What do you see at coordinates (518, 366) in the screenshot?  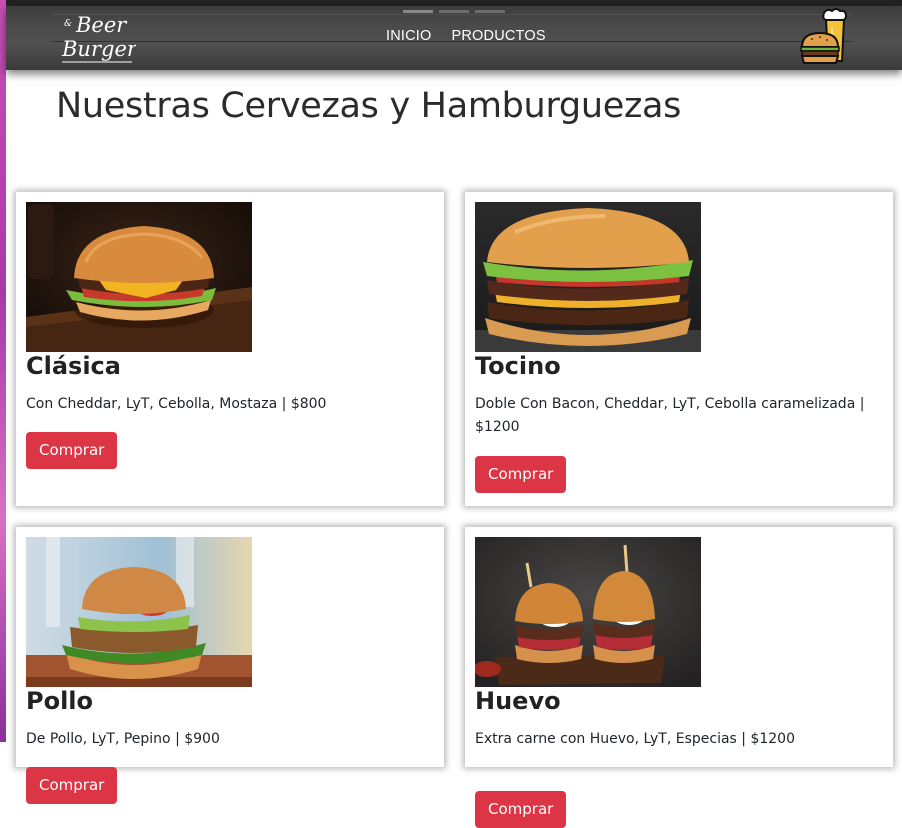 I see `product-title: Tocino` at bounding box center [518, 366].